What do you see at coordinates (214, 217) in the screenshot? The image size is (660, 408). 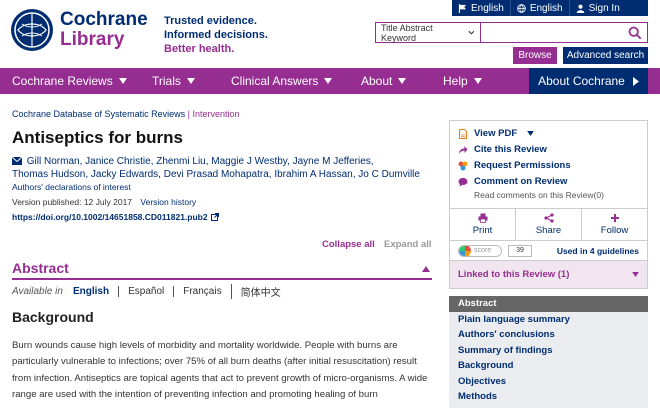 I see `external-link-icon` at bounding box center [214, 217].